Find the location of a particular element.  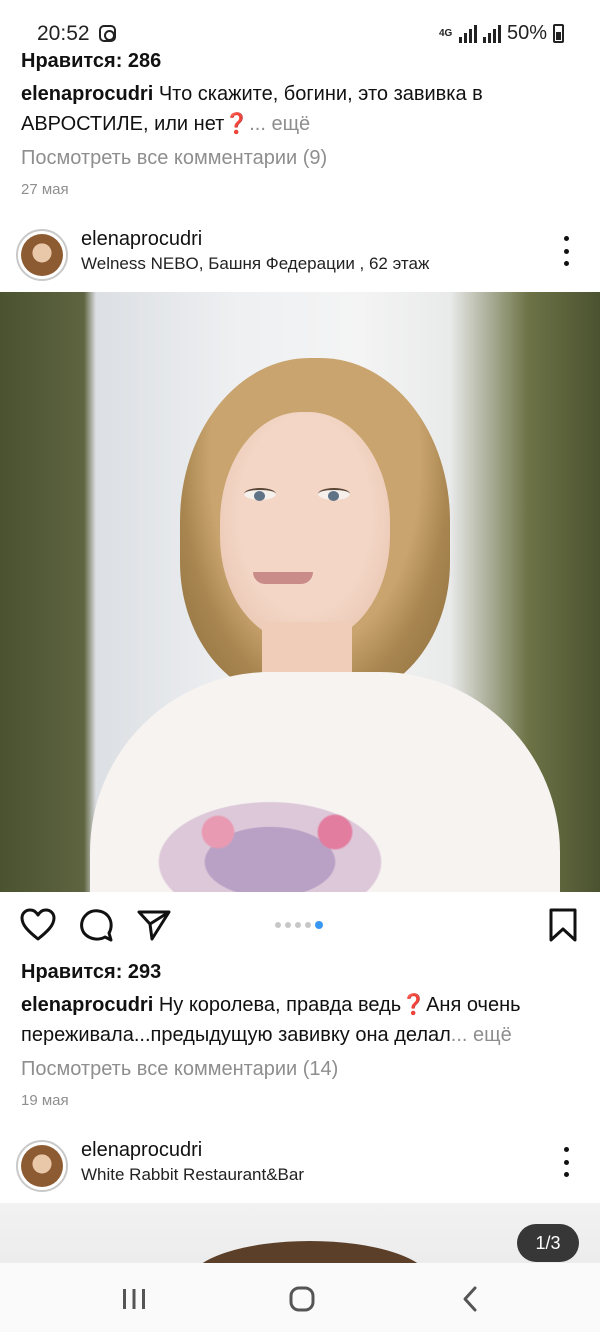

post2-likes: Нравится: 293 is located at coordinates (91, 972).